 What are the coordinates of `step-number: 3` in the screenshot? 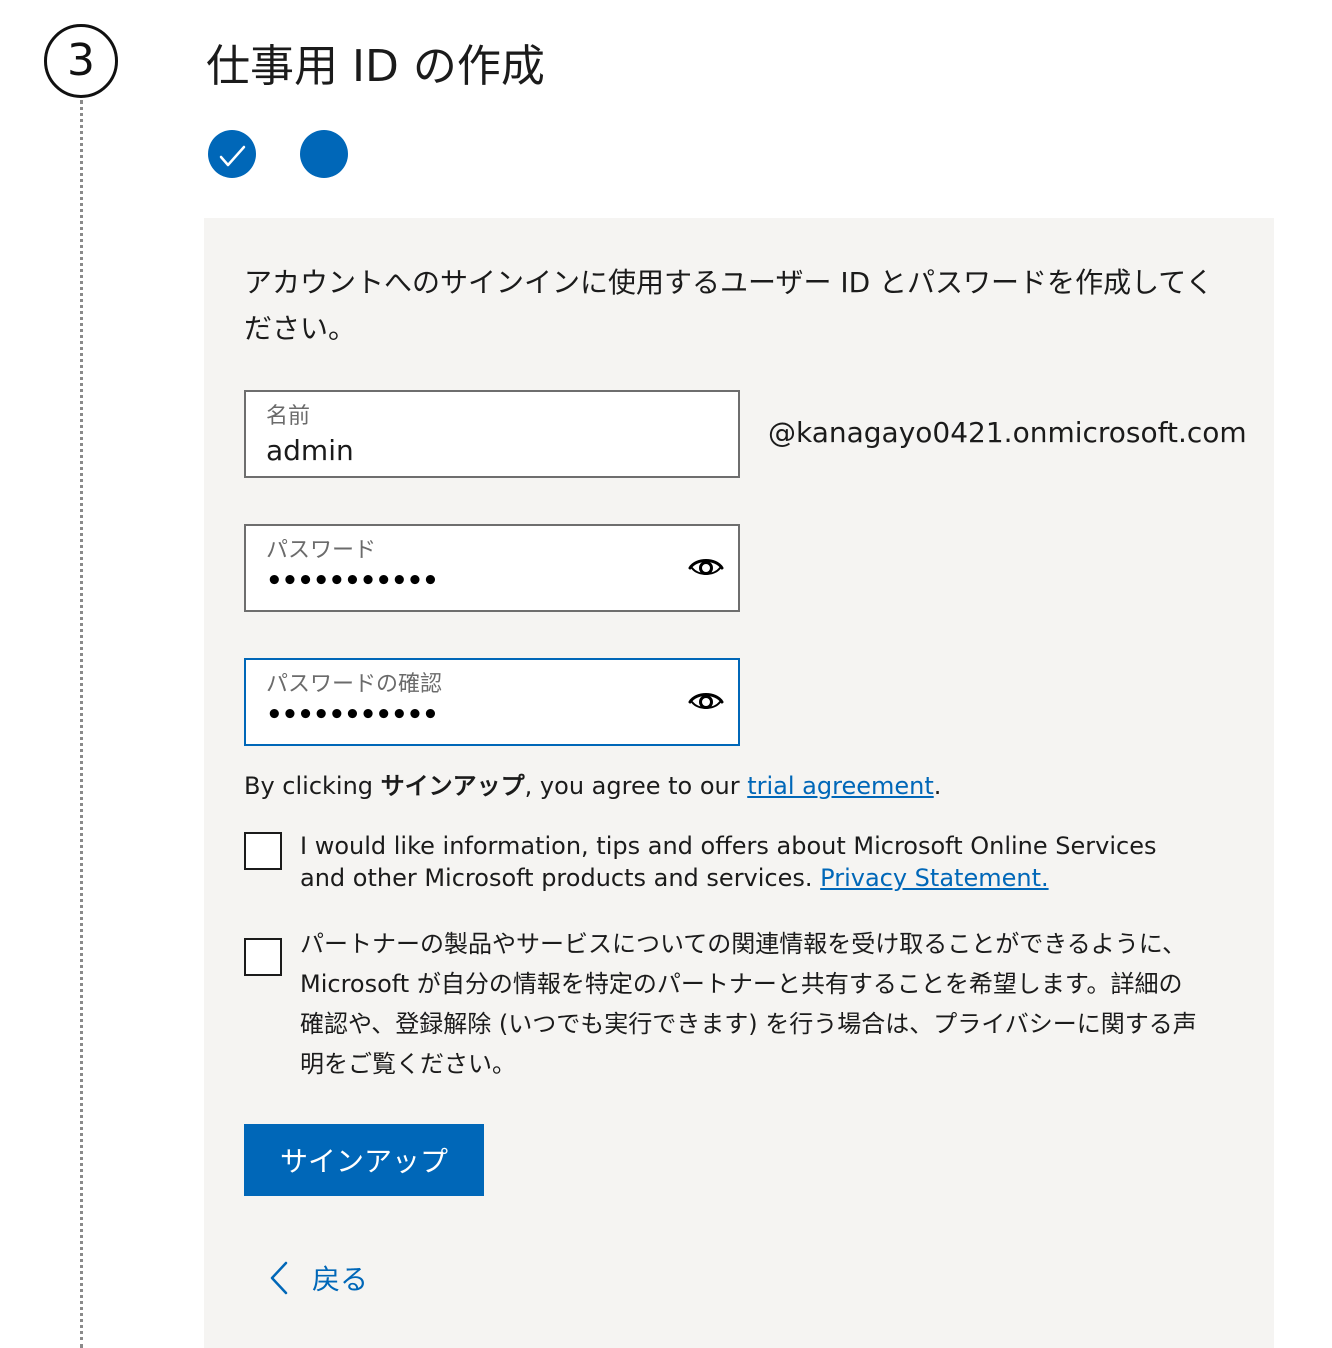 It's located at (81, 60).